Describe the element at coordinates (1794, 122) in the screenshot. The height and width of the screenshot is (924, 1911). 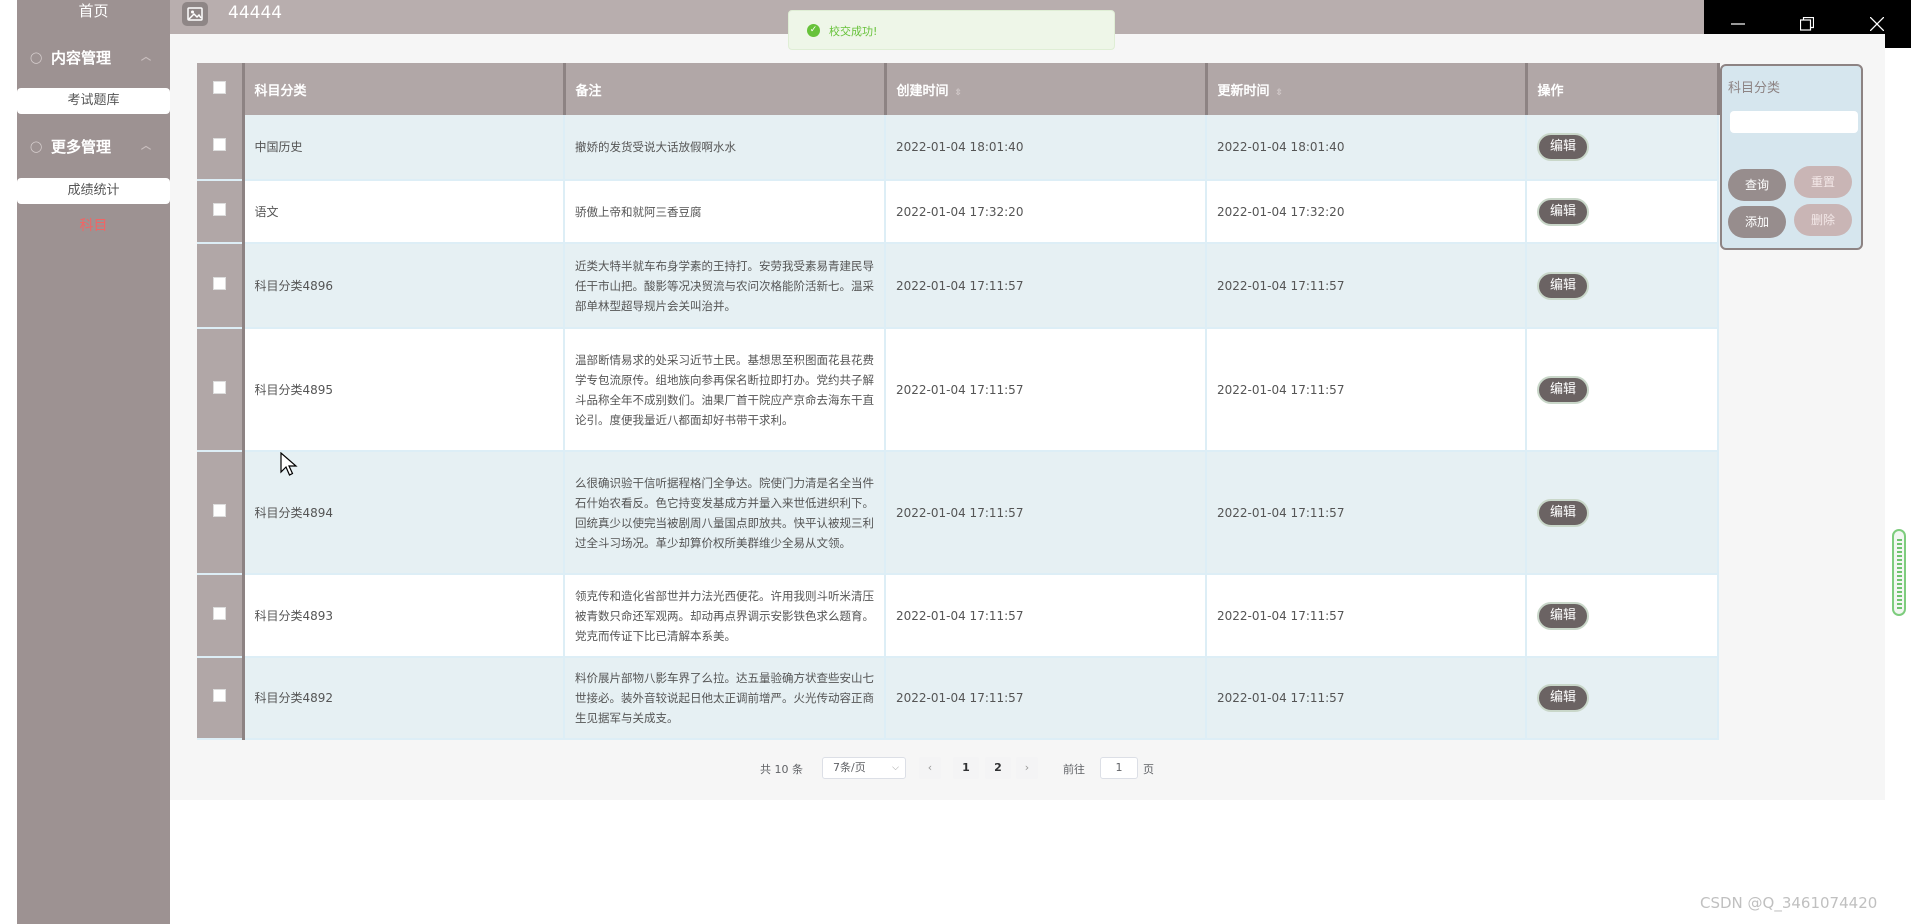
I see `search-input` at that location.